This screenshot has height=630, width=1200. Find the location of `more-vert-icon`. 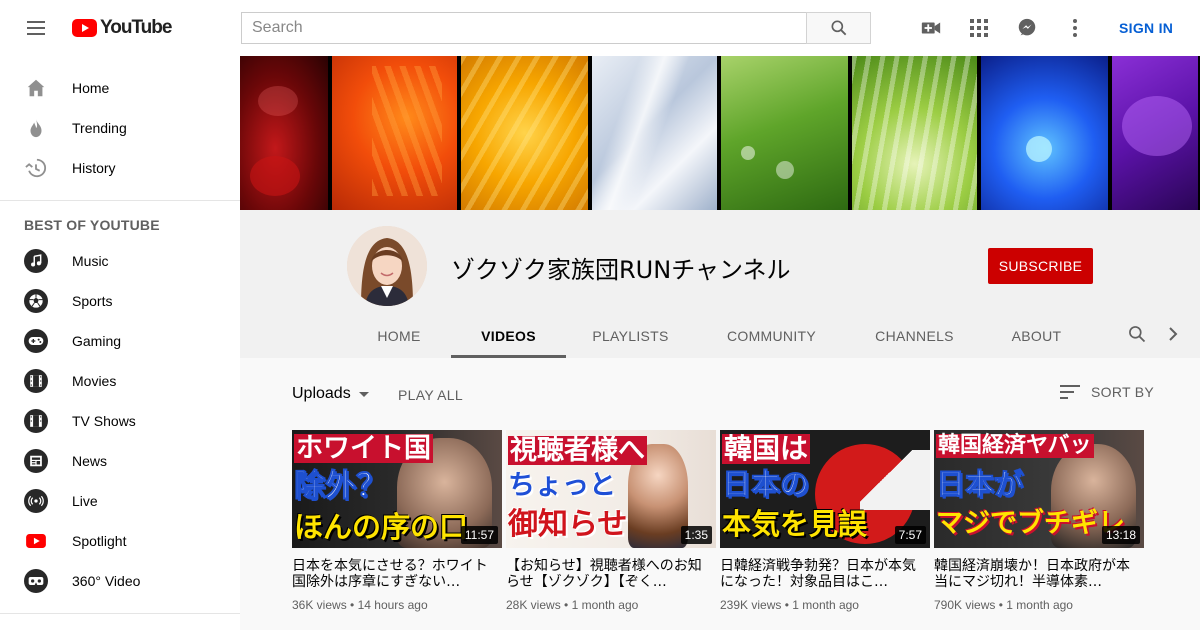

more-vert-icon is located at coordinates (1075, 28).